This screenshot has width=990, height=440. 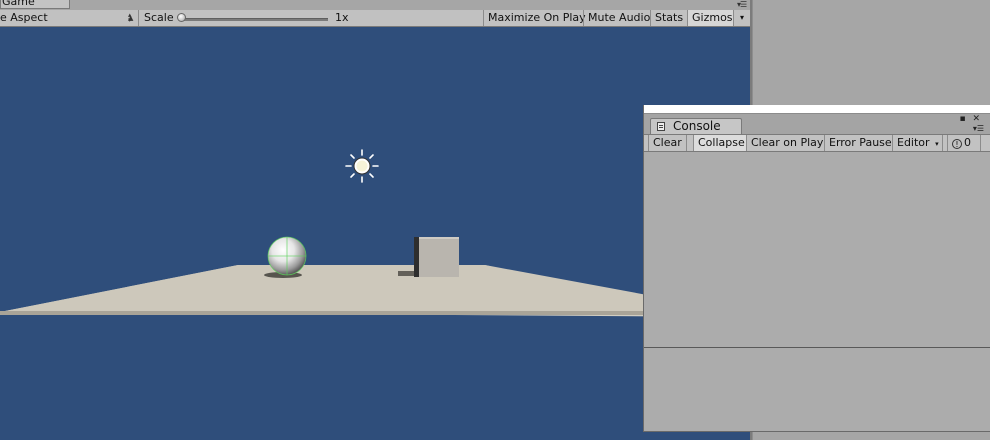 I want to click on tab-game-label: Game, so click(x=18, y=4).